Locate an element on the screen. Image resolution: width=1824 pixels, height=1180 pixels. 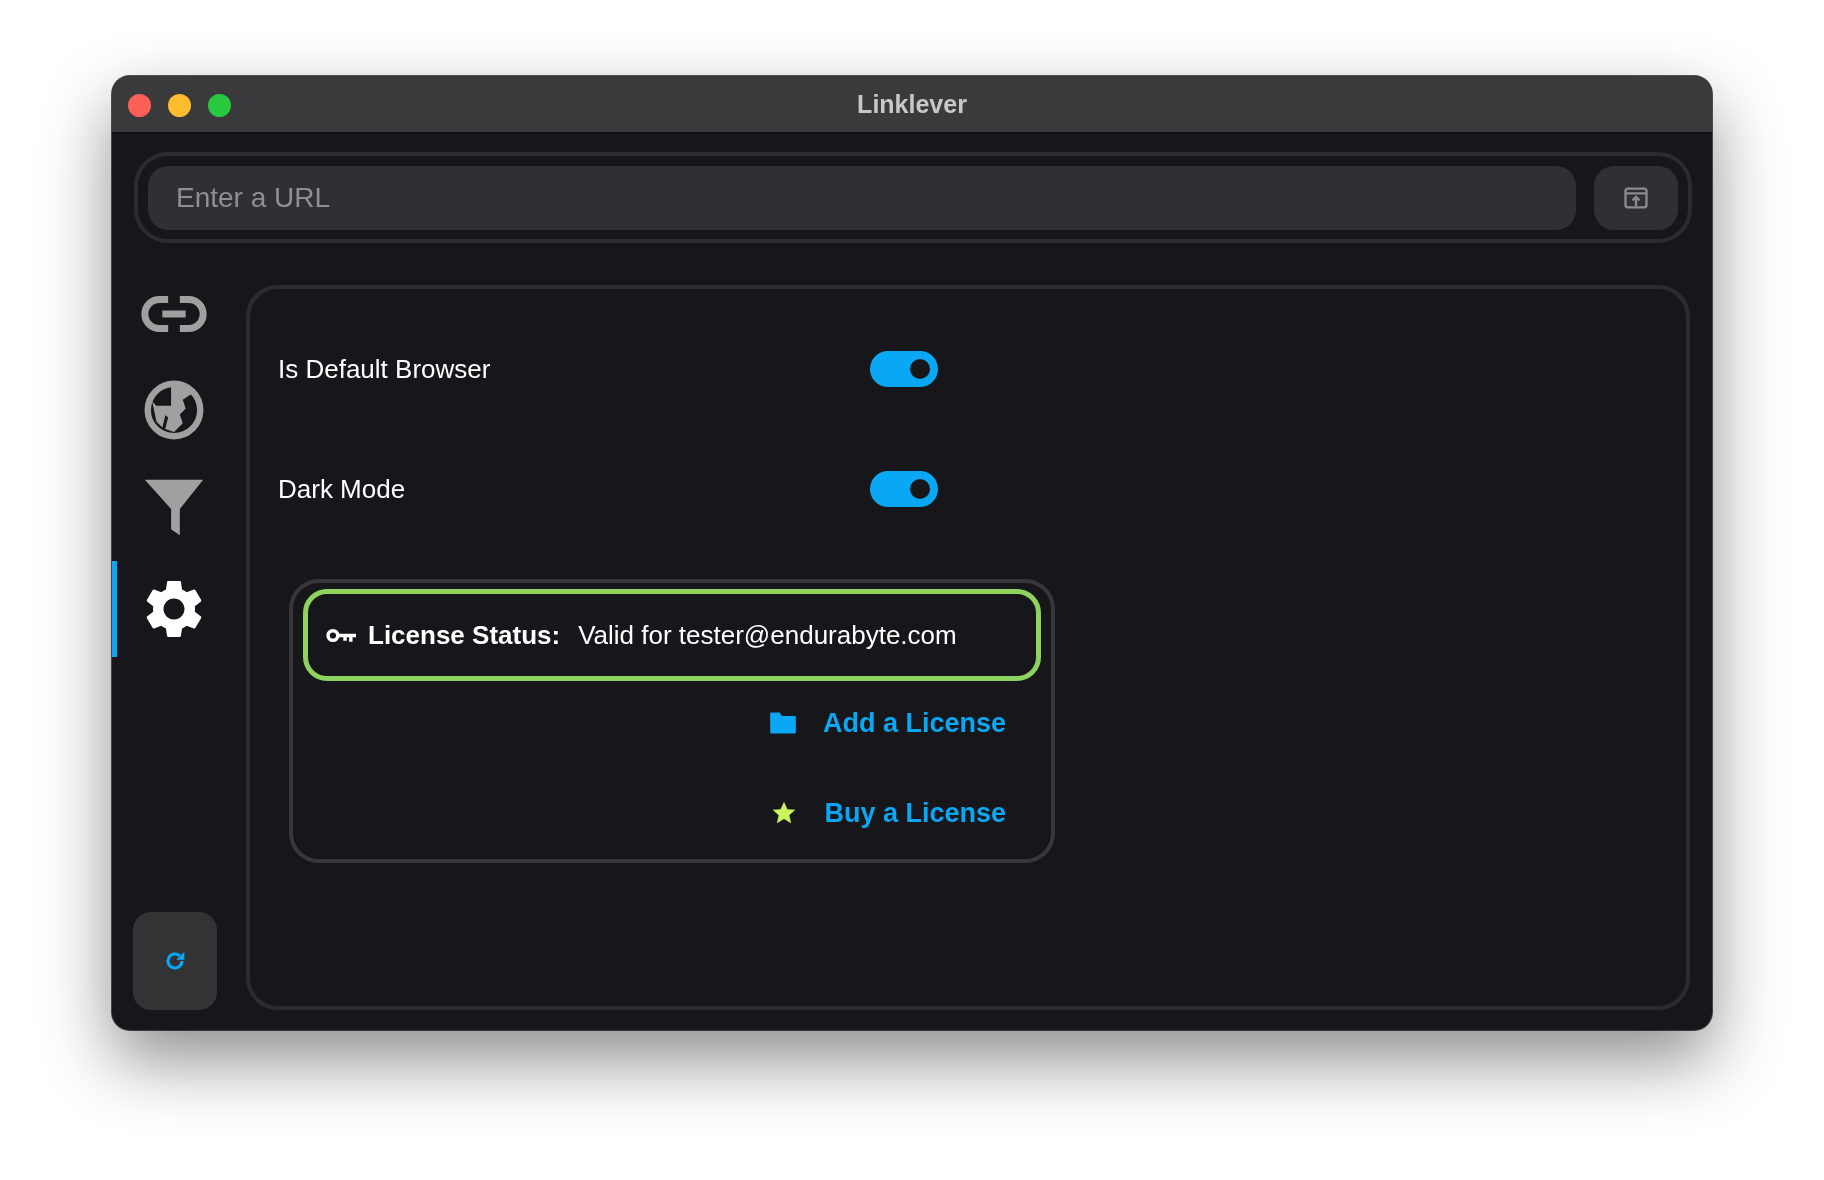
license-status-label: License Status: is located at coordinates (464, 635).